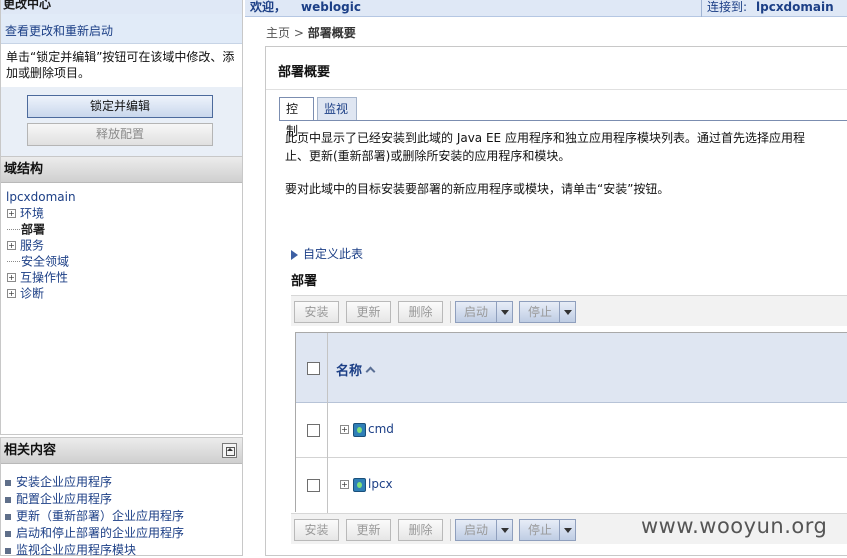 The width and height of the screenshot is (847, 558). I want to click on release-configuration-button: 释放配置, so click(120, 134).